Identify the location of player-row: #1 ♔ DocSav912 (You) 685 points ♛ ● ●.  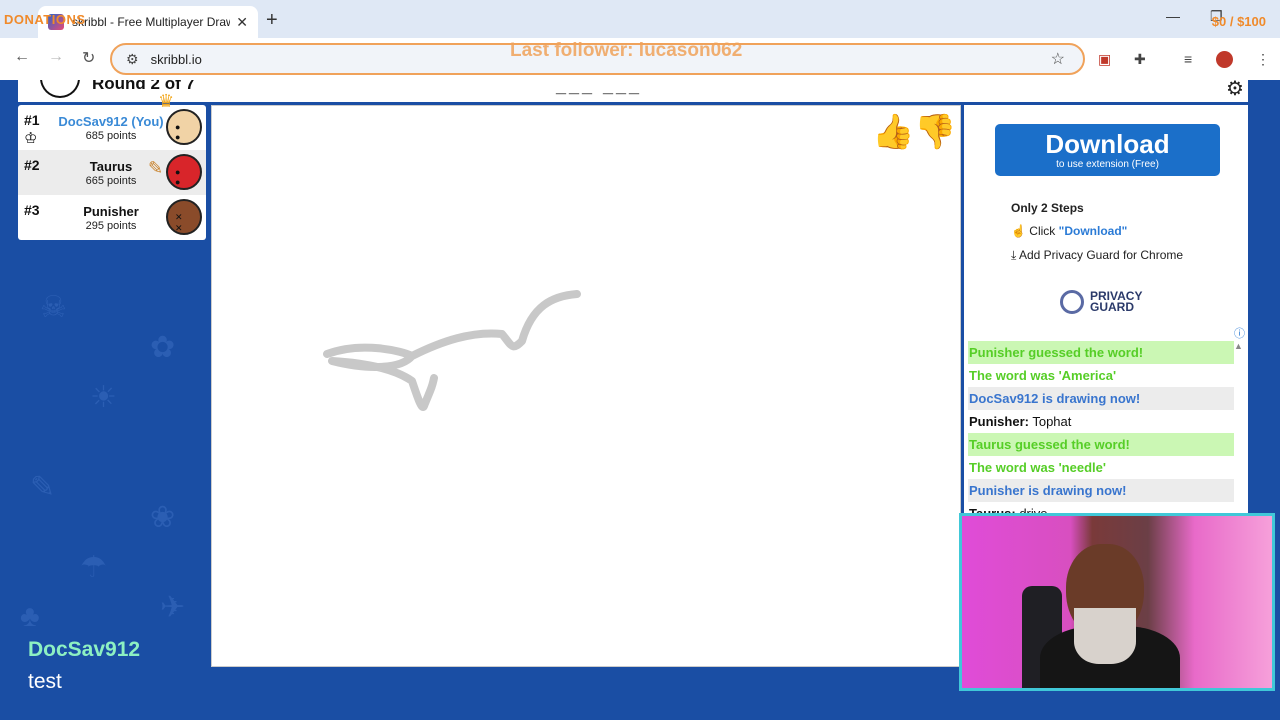
(112, 120).